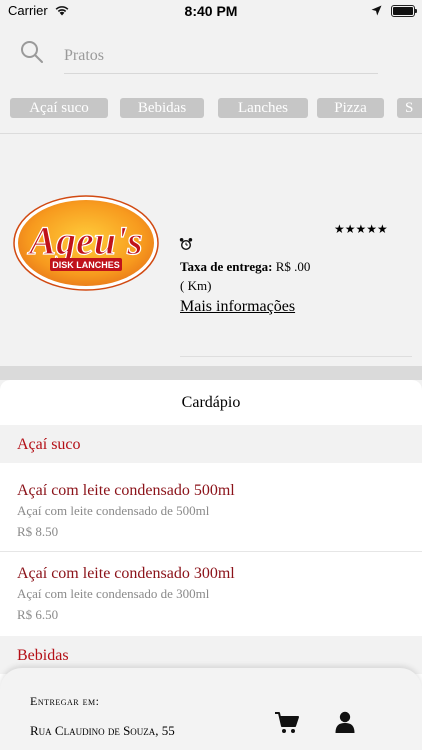  I want to click on status-bar: Carrier 8:40 PM, so click(211, 12).